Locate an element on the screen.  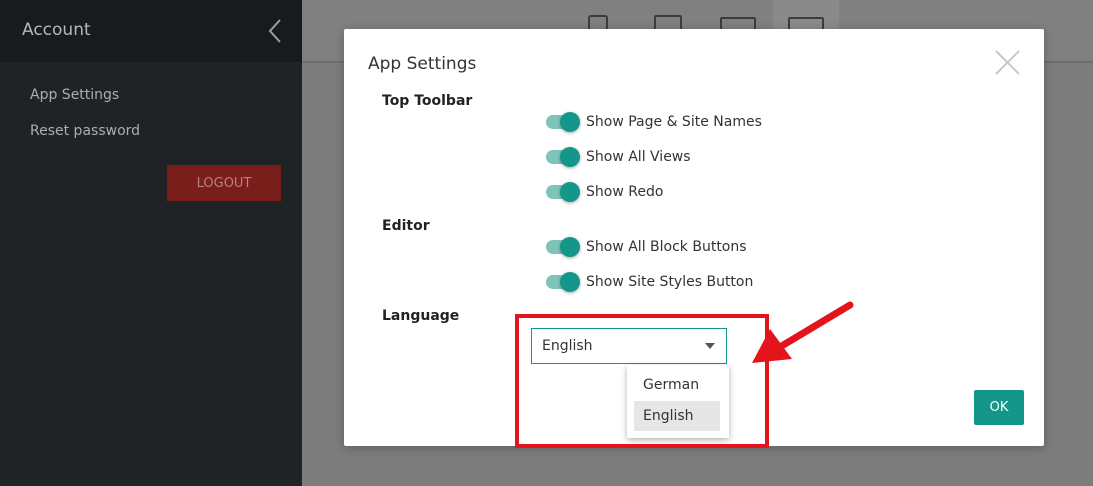
toggle-label: Show Site Styles Button is located at coordinates (670, 282).